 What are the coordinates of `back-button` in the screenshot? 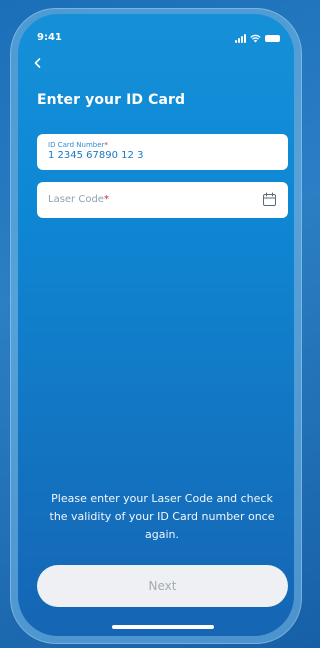 It's located at (40, 64).